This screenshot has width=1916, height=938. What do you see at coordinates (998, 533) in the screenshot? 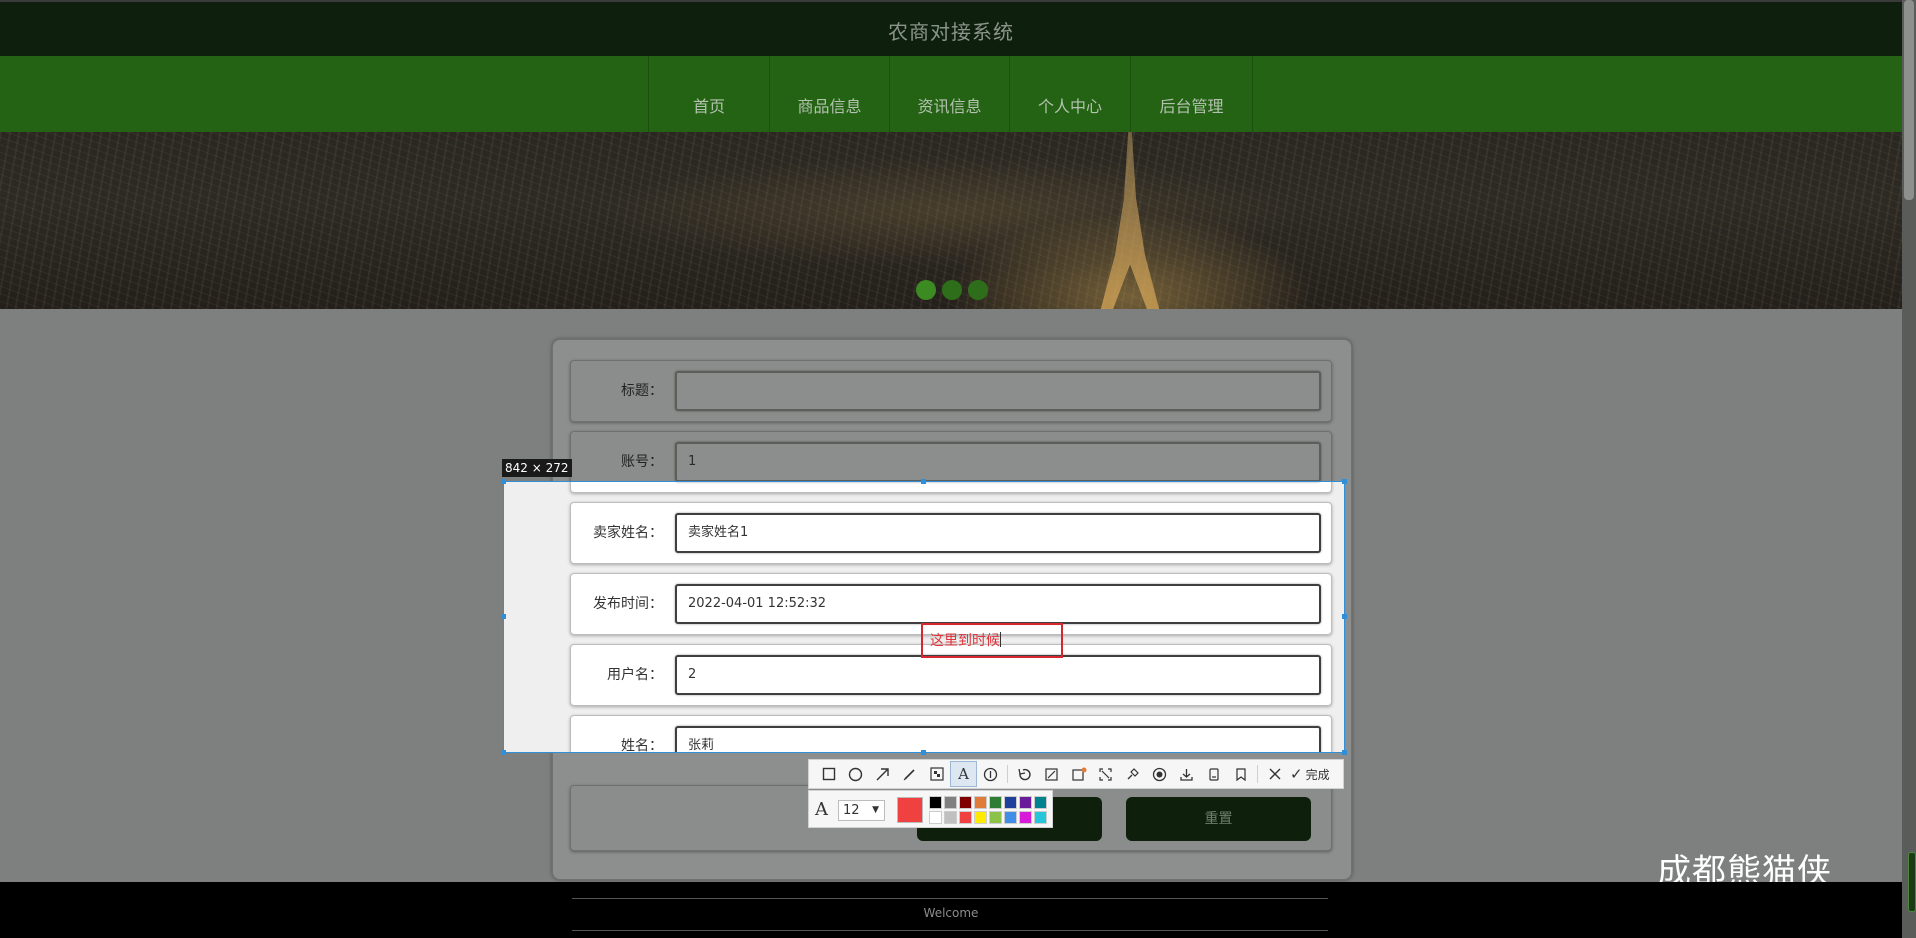
I see `seller-name-input: 卖家姓名1` at bounding box center [998, 533].